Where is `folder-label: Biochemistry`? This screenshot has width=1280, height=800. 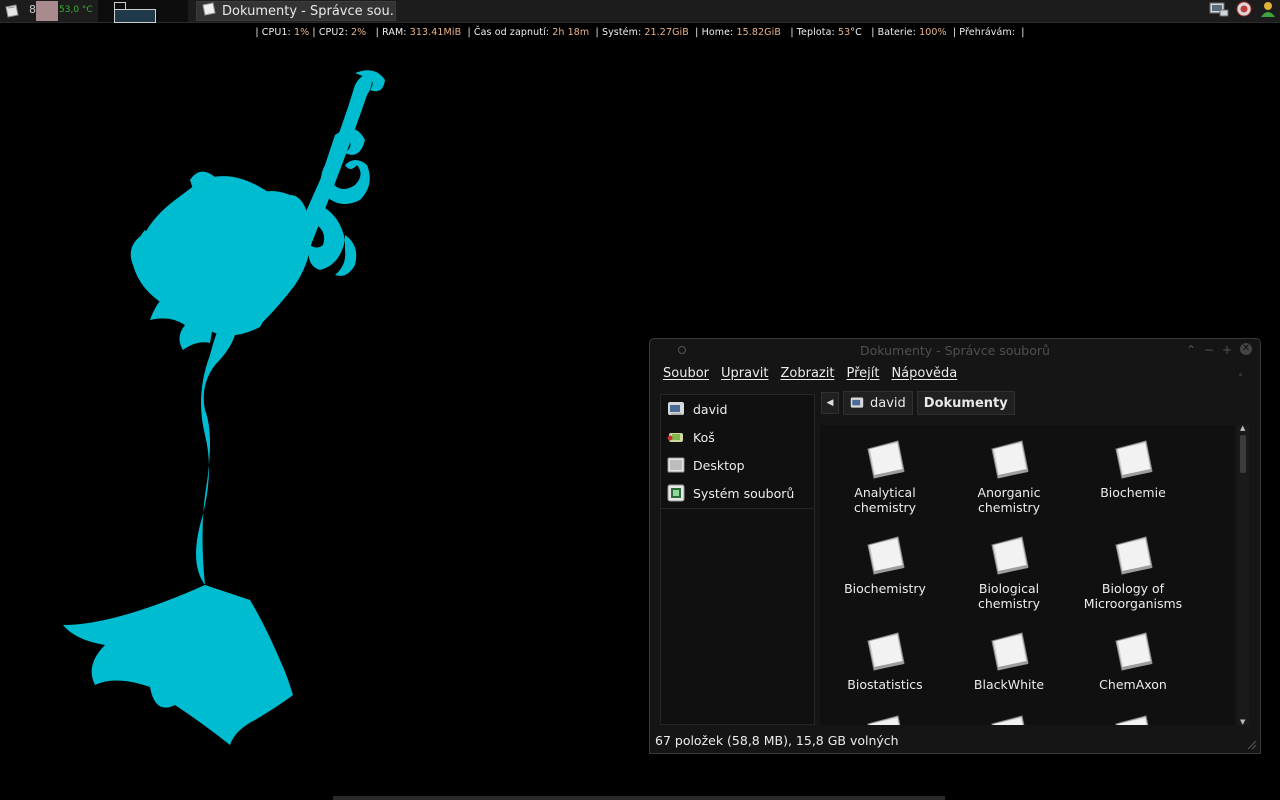
folder-label: Biochemistry is located at coordinates (885, 588).